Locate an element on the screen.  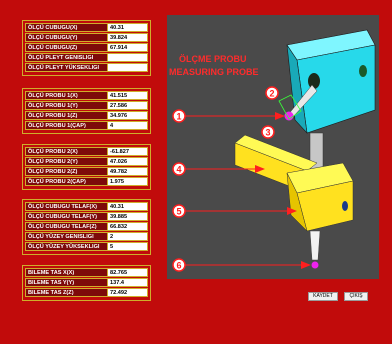
field-label: ÖLÇÜ PROBU 1(X) is located at coordinates (66, 95).